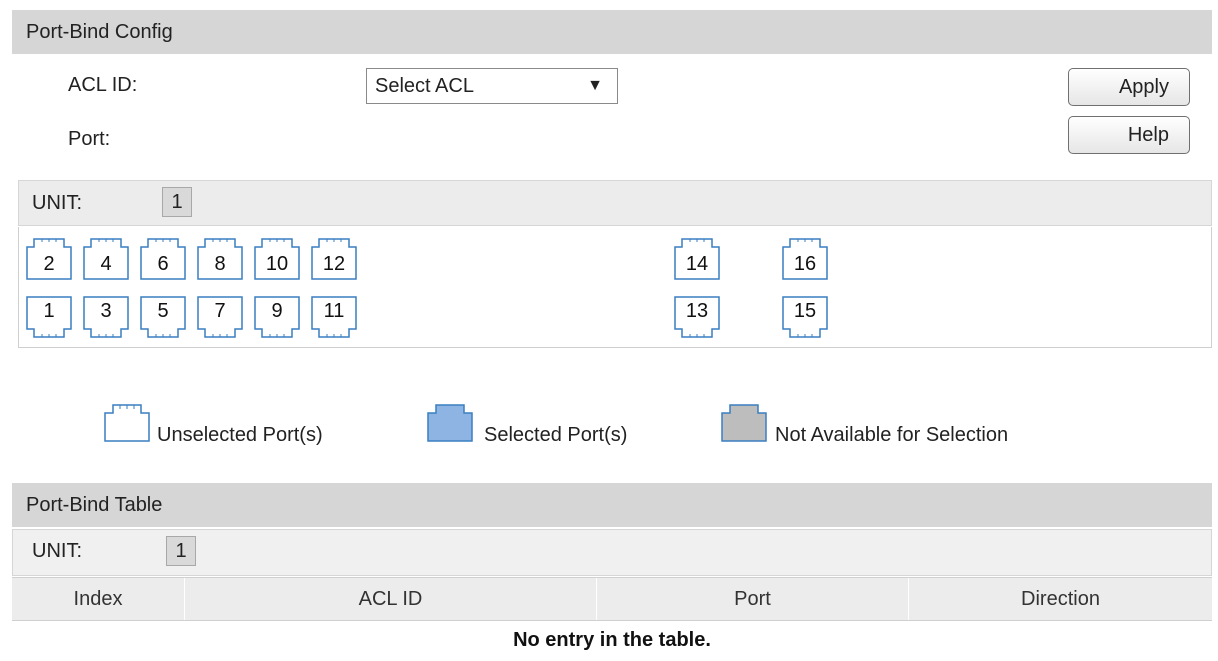  What do you see at coordinates (697, 311) in the screenshot?
I see `port-number-label: 13` at bounding box center [697, 311].